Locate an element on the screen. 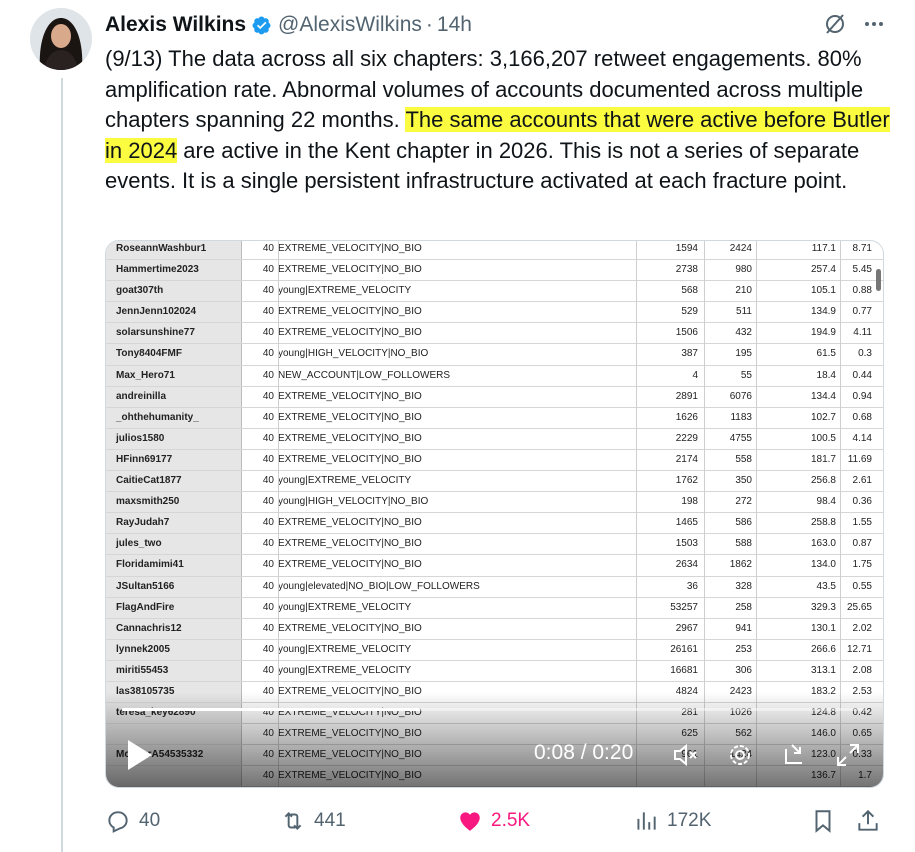 Image resolution: width=915 pixels, height=852 pixels. table-cell-a: 2967 is located at coordinates (686, 628).